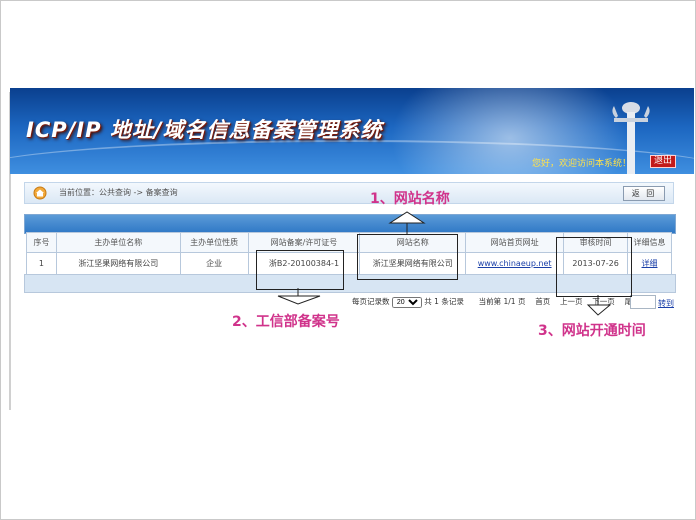 This screenshot has height=520, width=696. Describe the element at coordinates (643, 302) in the screenshot. I see `page-number-input` at that location.